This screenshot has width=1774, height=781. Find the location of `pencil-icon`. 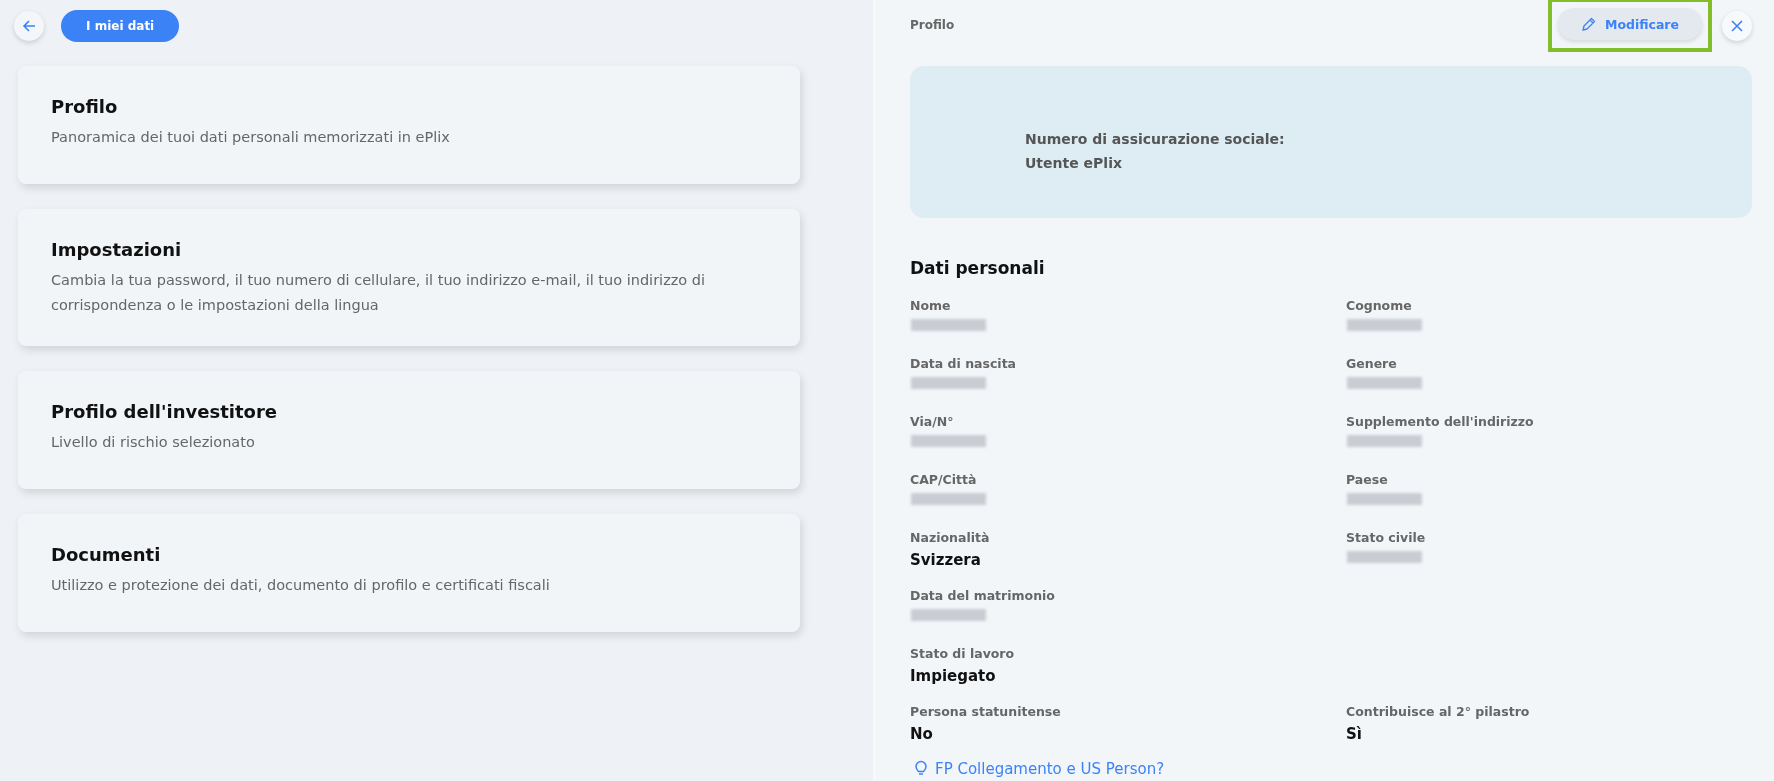

pencil-icon is located at coordinates (1588, 24).